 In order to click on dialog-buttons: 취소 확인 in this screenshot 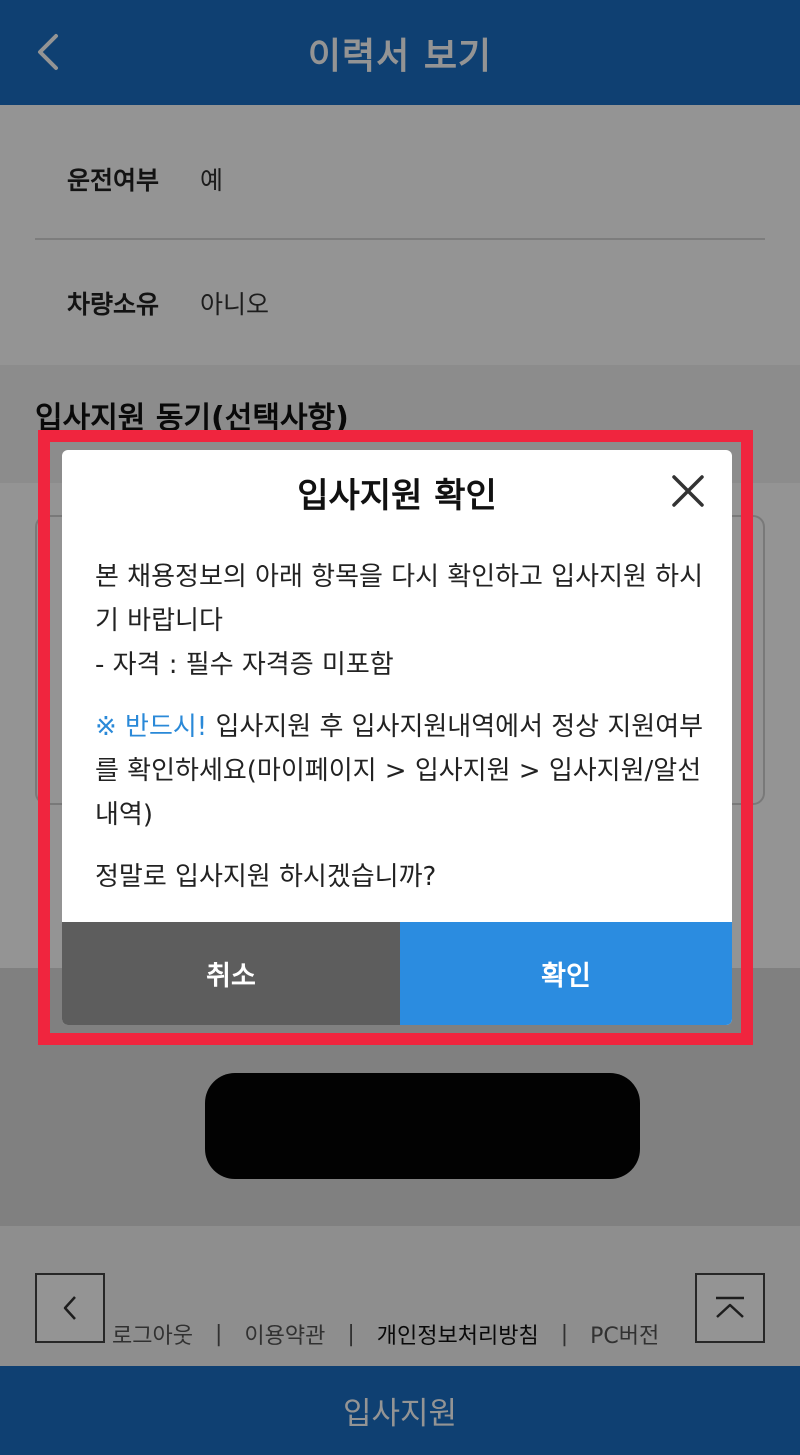, I will do `click(397, 973)`.